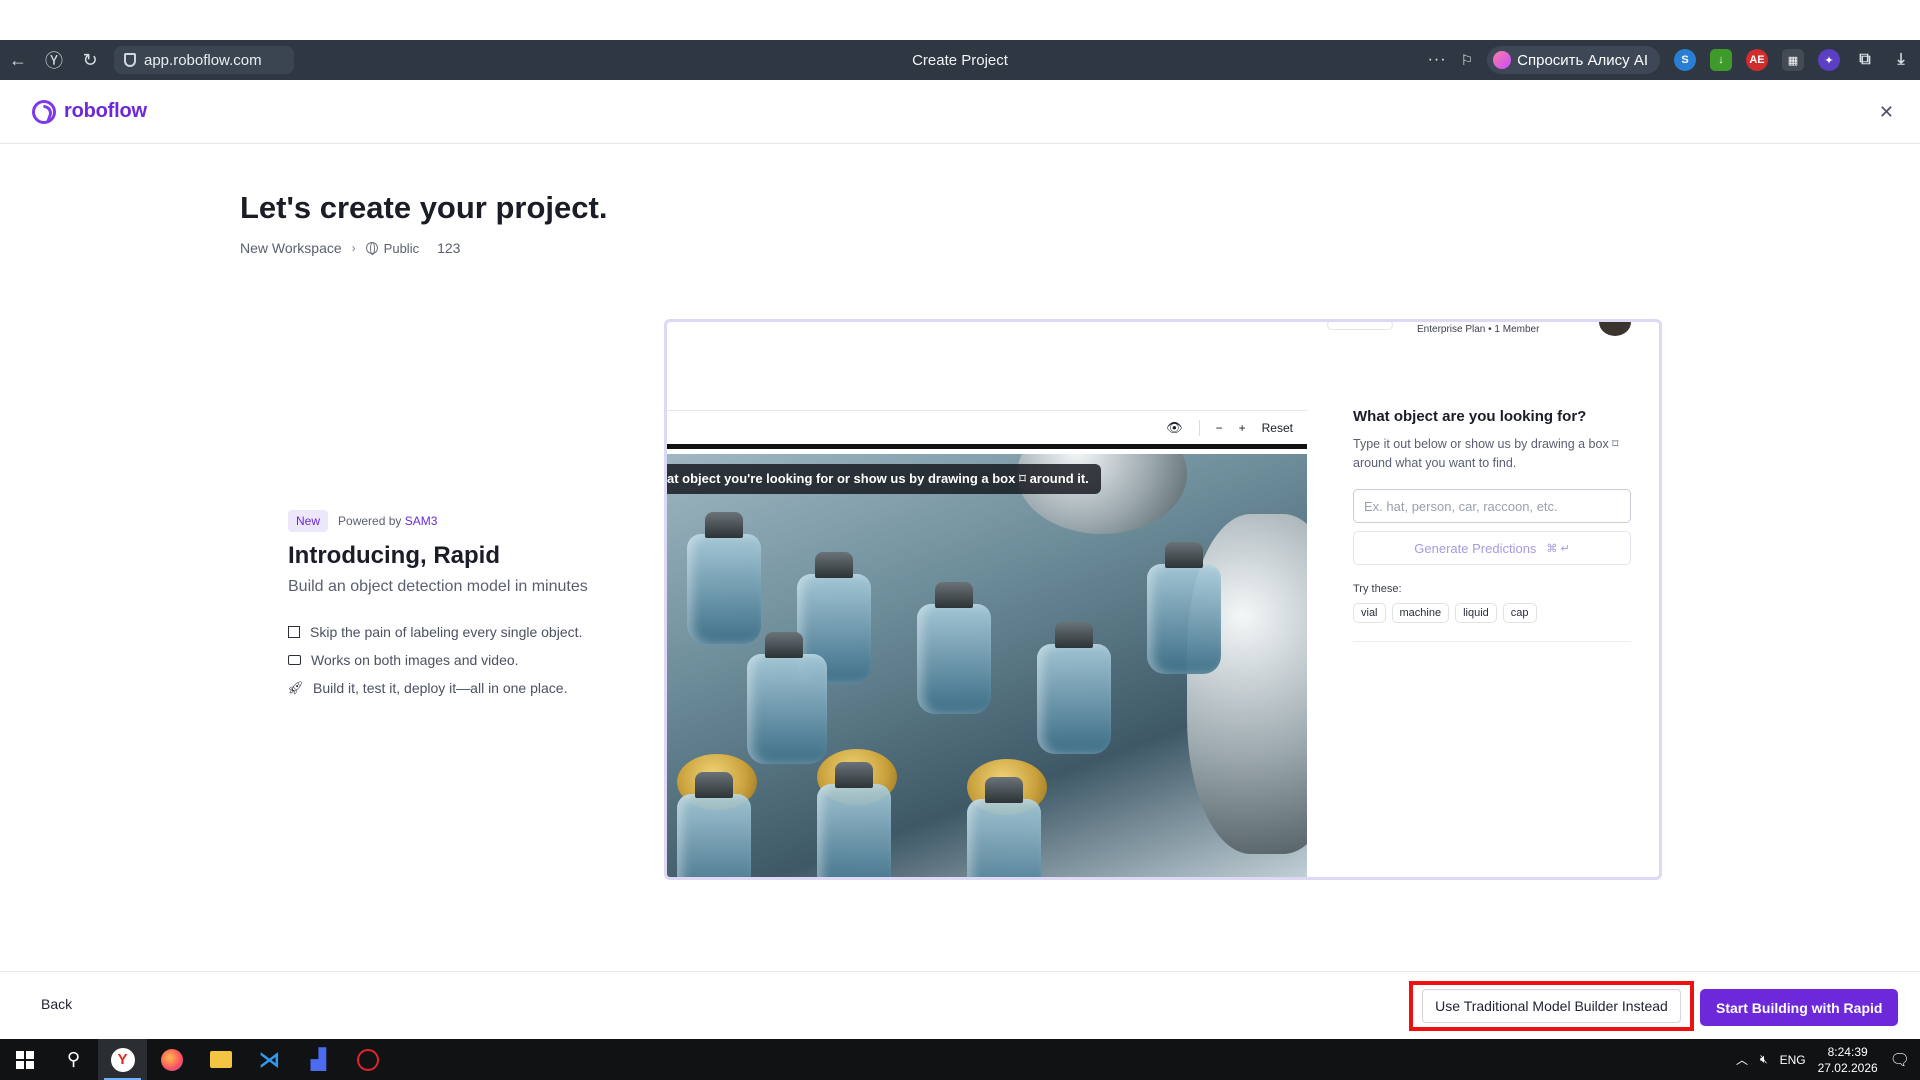 The image size is (1920, 1080). What do you see at coordinates (421, 521) in the screenshot?
I see `sam3-link: SAM3` at bounding box center [421, 521].